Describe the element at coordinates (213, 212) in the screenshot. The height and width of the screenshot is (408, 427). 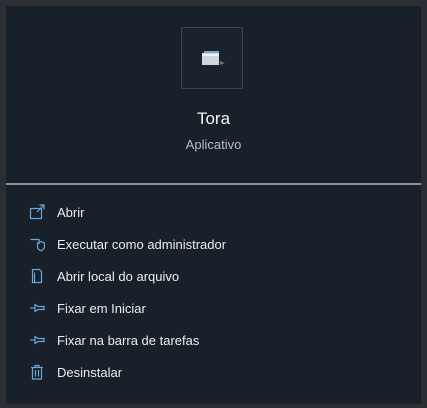
I see `menu-item-open: Abrir` at that location.